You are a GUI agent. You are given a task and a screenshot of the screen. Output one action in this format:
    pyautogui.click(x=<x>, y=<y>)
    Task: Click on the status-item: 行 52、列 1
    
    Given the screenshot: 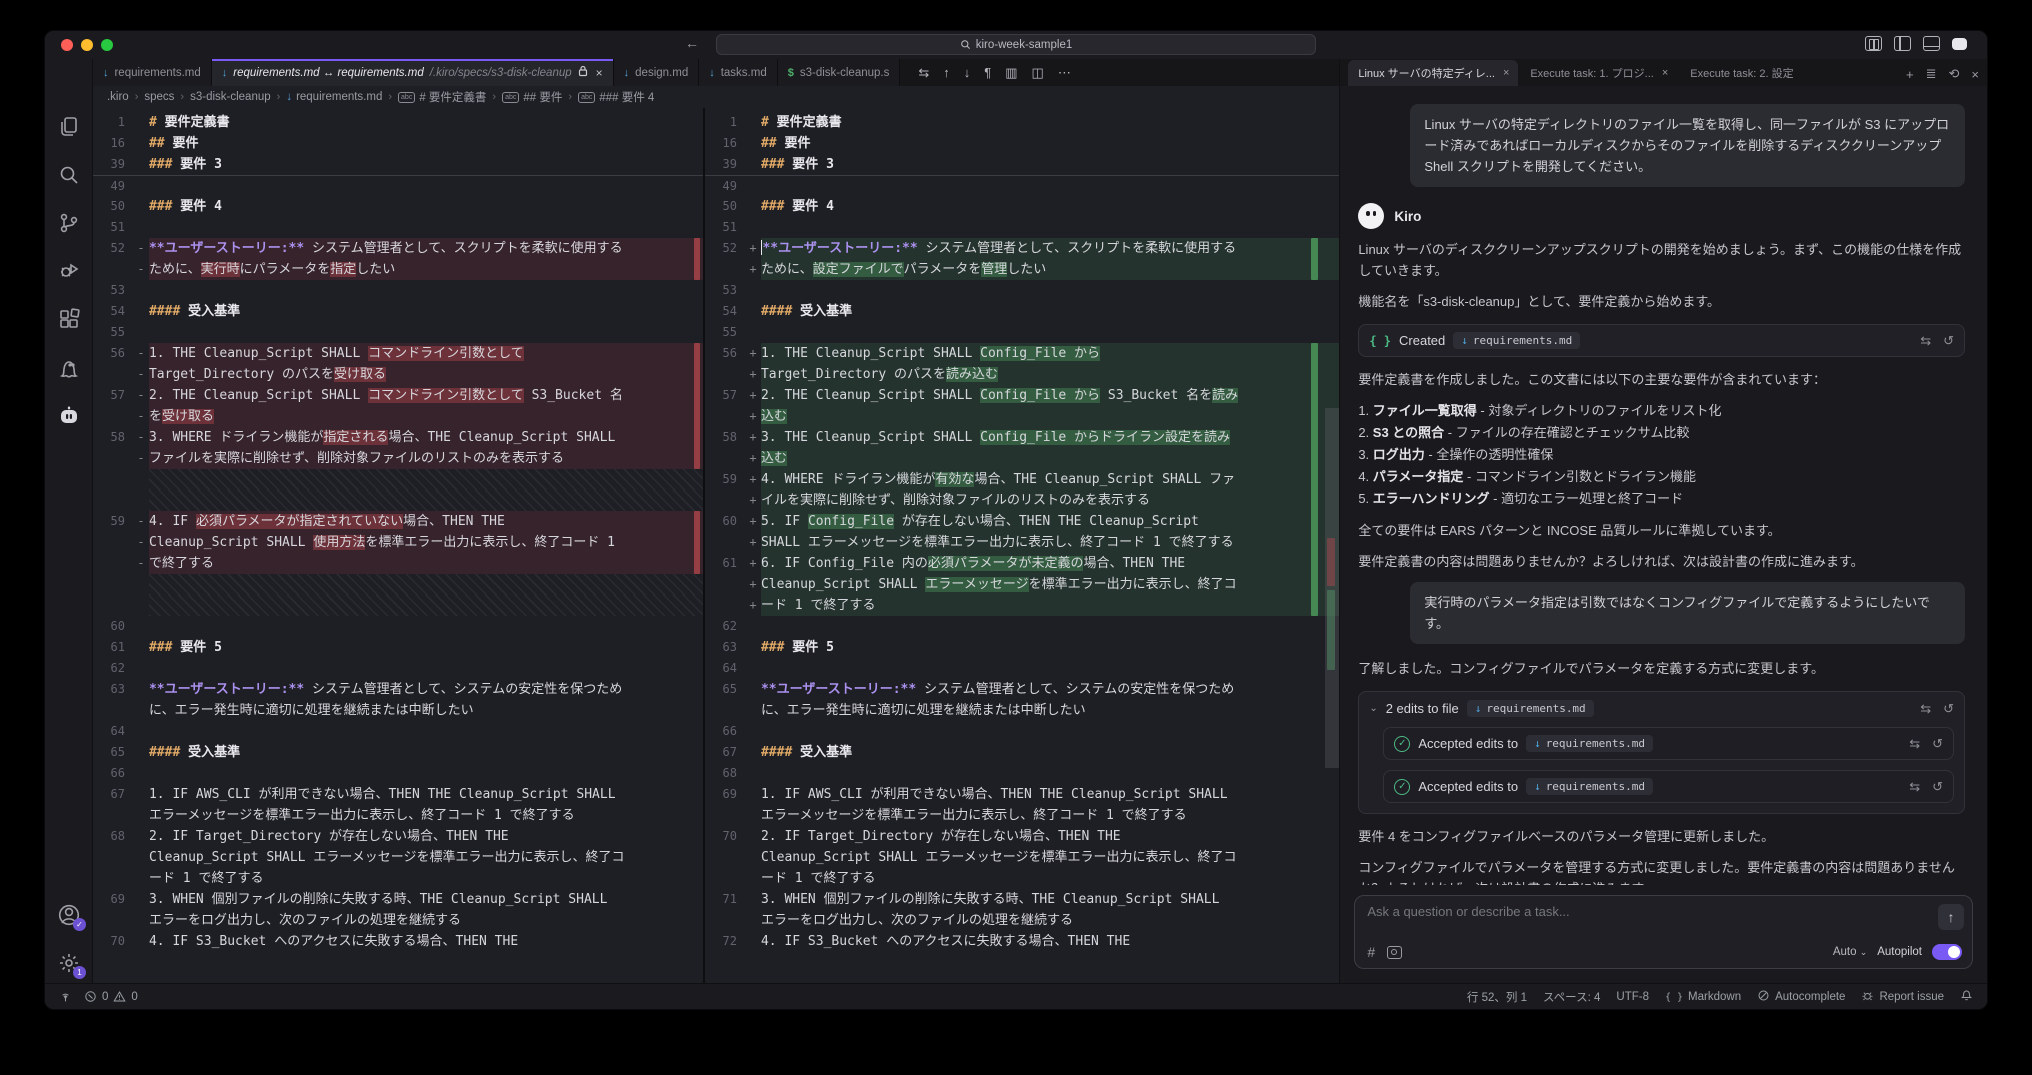 What is the action you would take?
    pyautogui.click(x=1497, y=997)
    